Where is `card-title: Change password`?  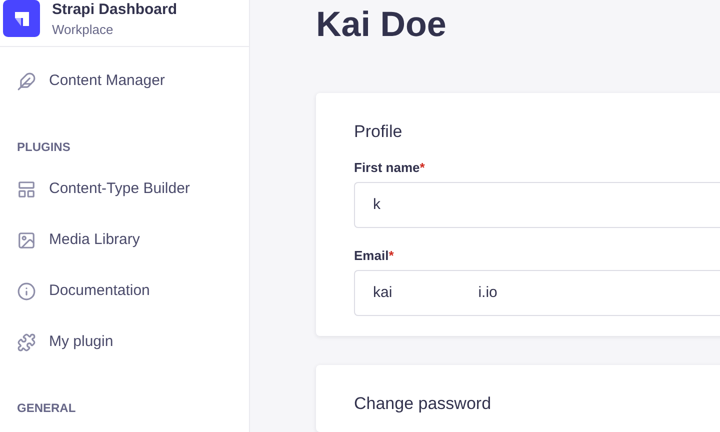 card-title: Change password is located at coordinates (423, 404).